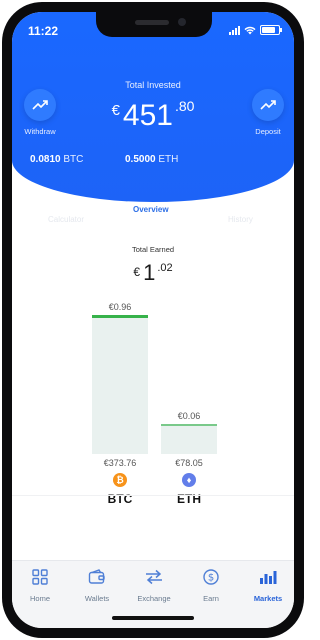 The image size is (320, 640). Describe the element at coordinates (165, 268) in the screenshot. I see `earned-decimal: .02` at that location.